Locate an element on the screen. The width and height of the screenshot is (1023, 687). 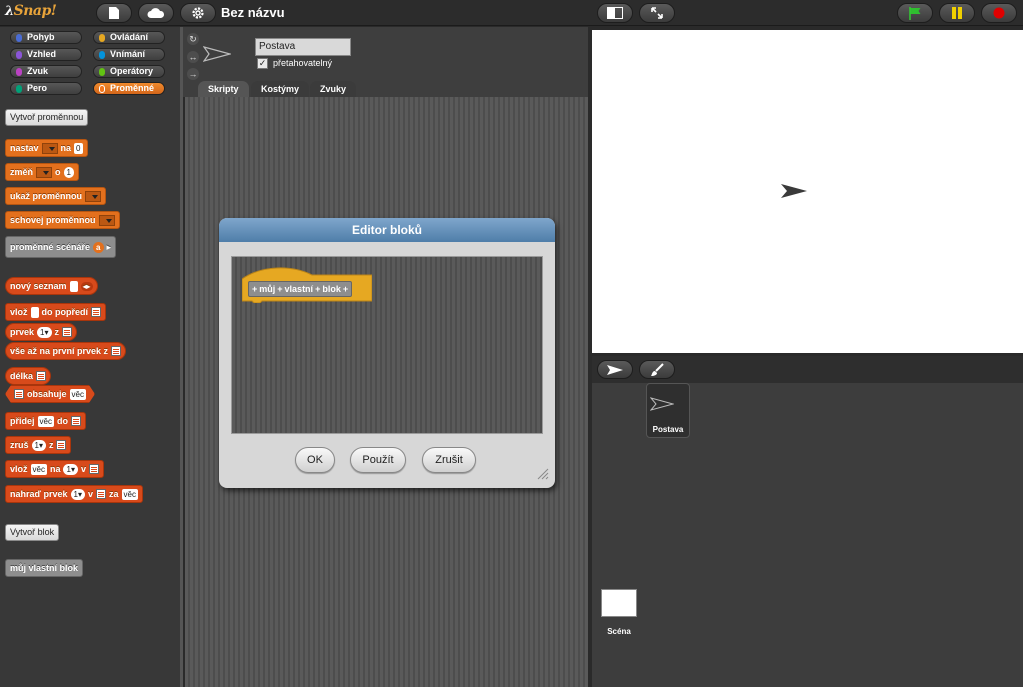
stage-size-button is located at coordinates (615, 13).